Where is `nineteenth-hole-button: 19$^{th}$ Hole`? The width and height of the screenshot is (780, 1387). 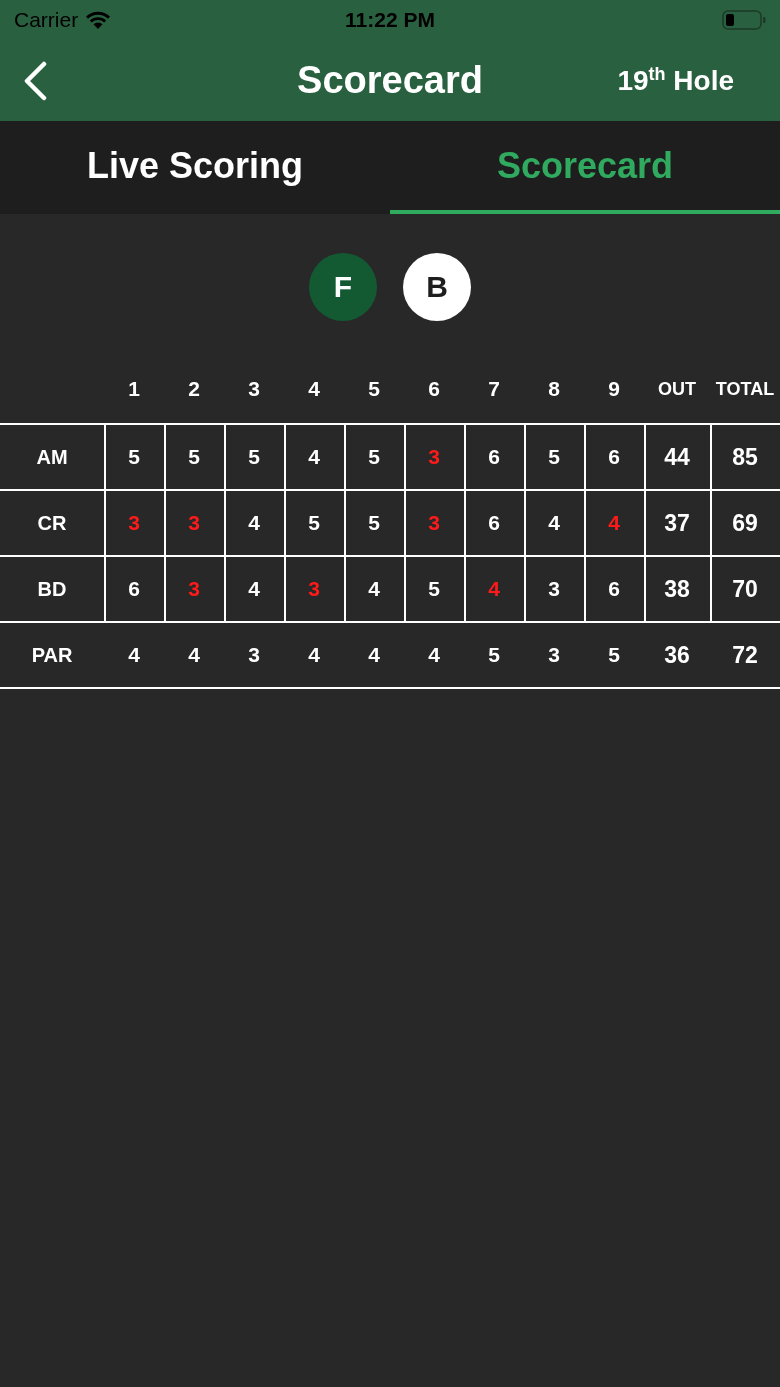 nineteenth-hole-button: 19$^{th}$ Hole is located at coordinates (675, 80).